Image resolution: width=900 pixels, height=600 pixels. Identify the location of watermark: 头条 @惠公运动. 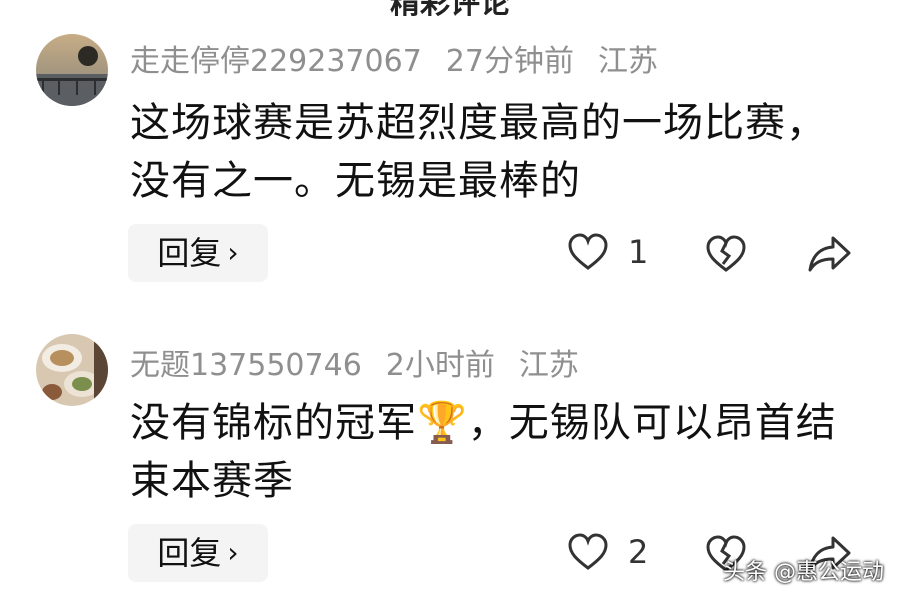
(803, 572).